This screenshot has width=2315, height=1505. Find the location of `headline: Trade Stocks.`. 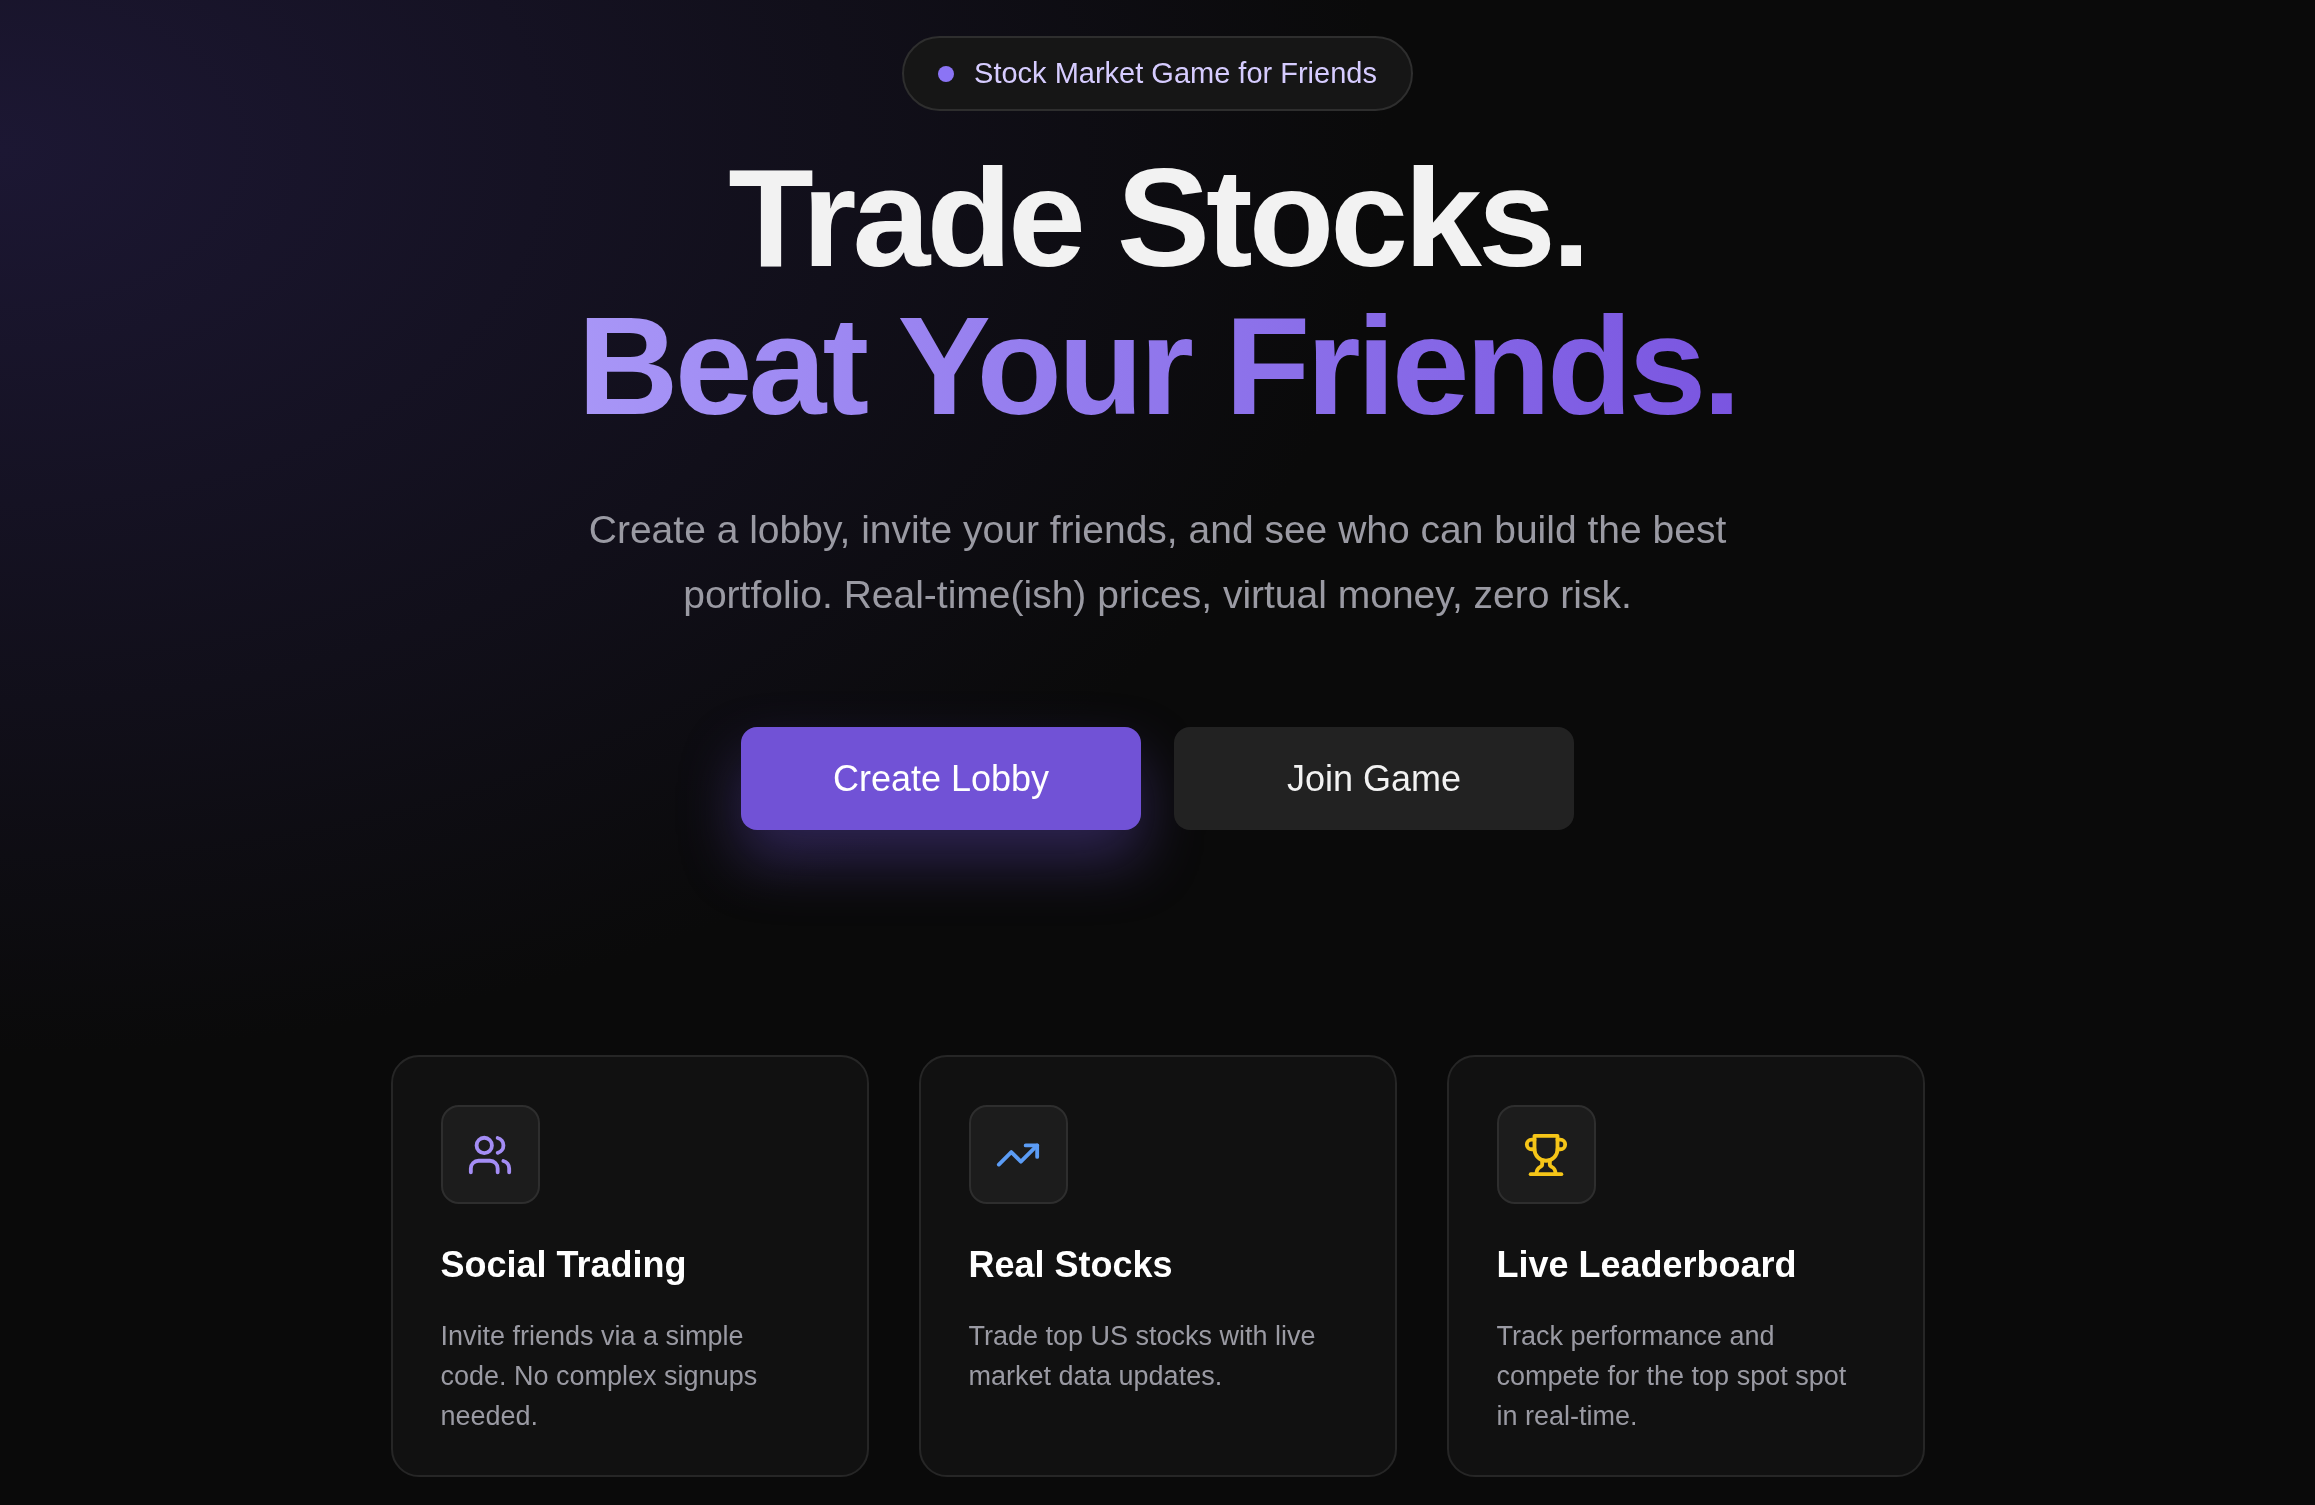

headline: Trade Stocks. is located at coordinates (1157, 218).